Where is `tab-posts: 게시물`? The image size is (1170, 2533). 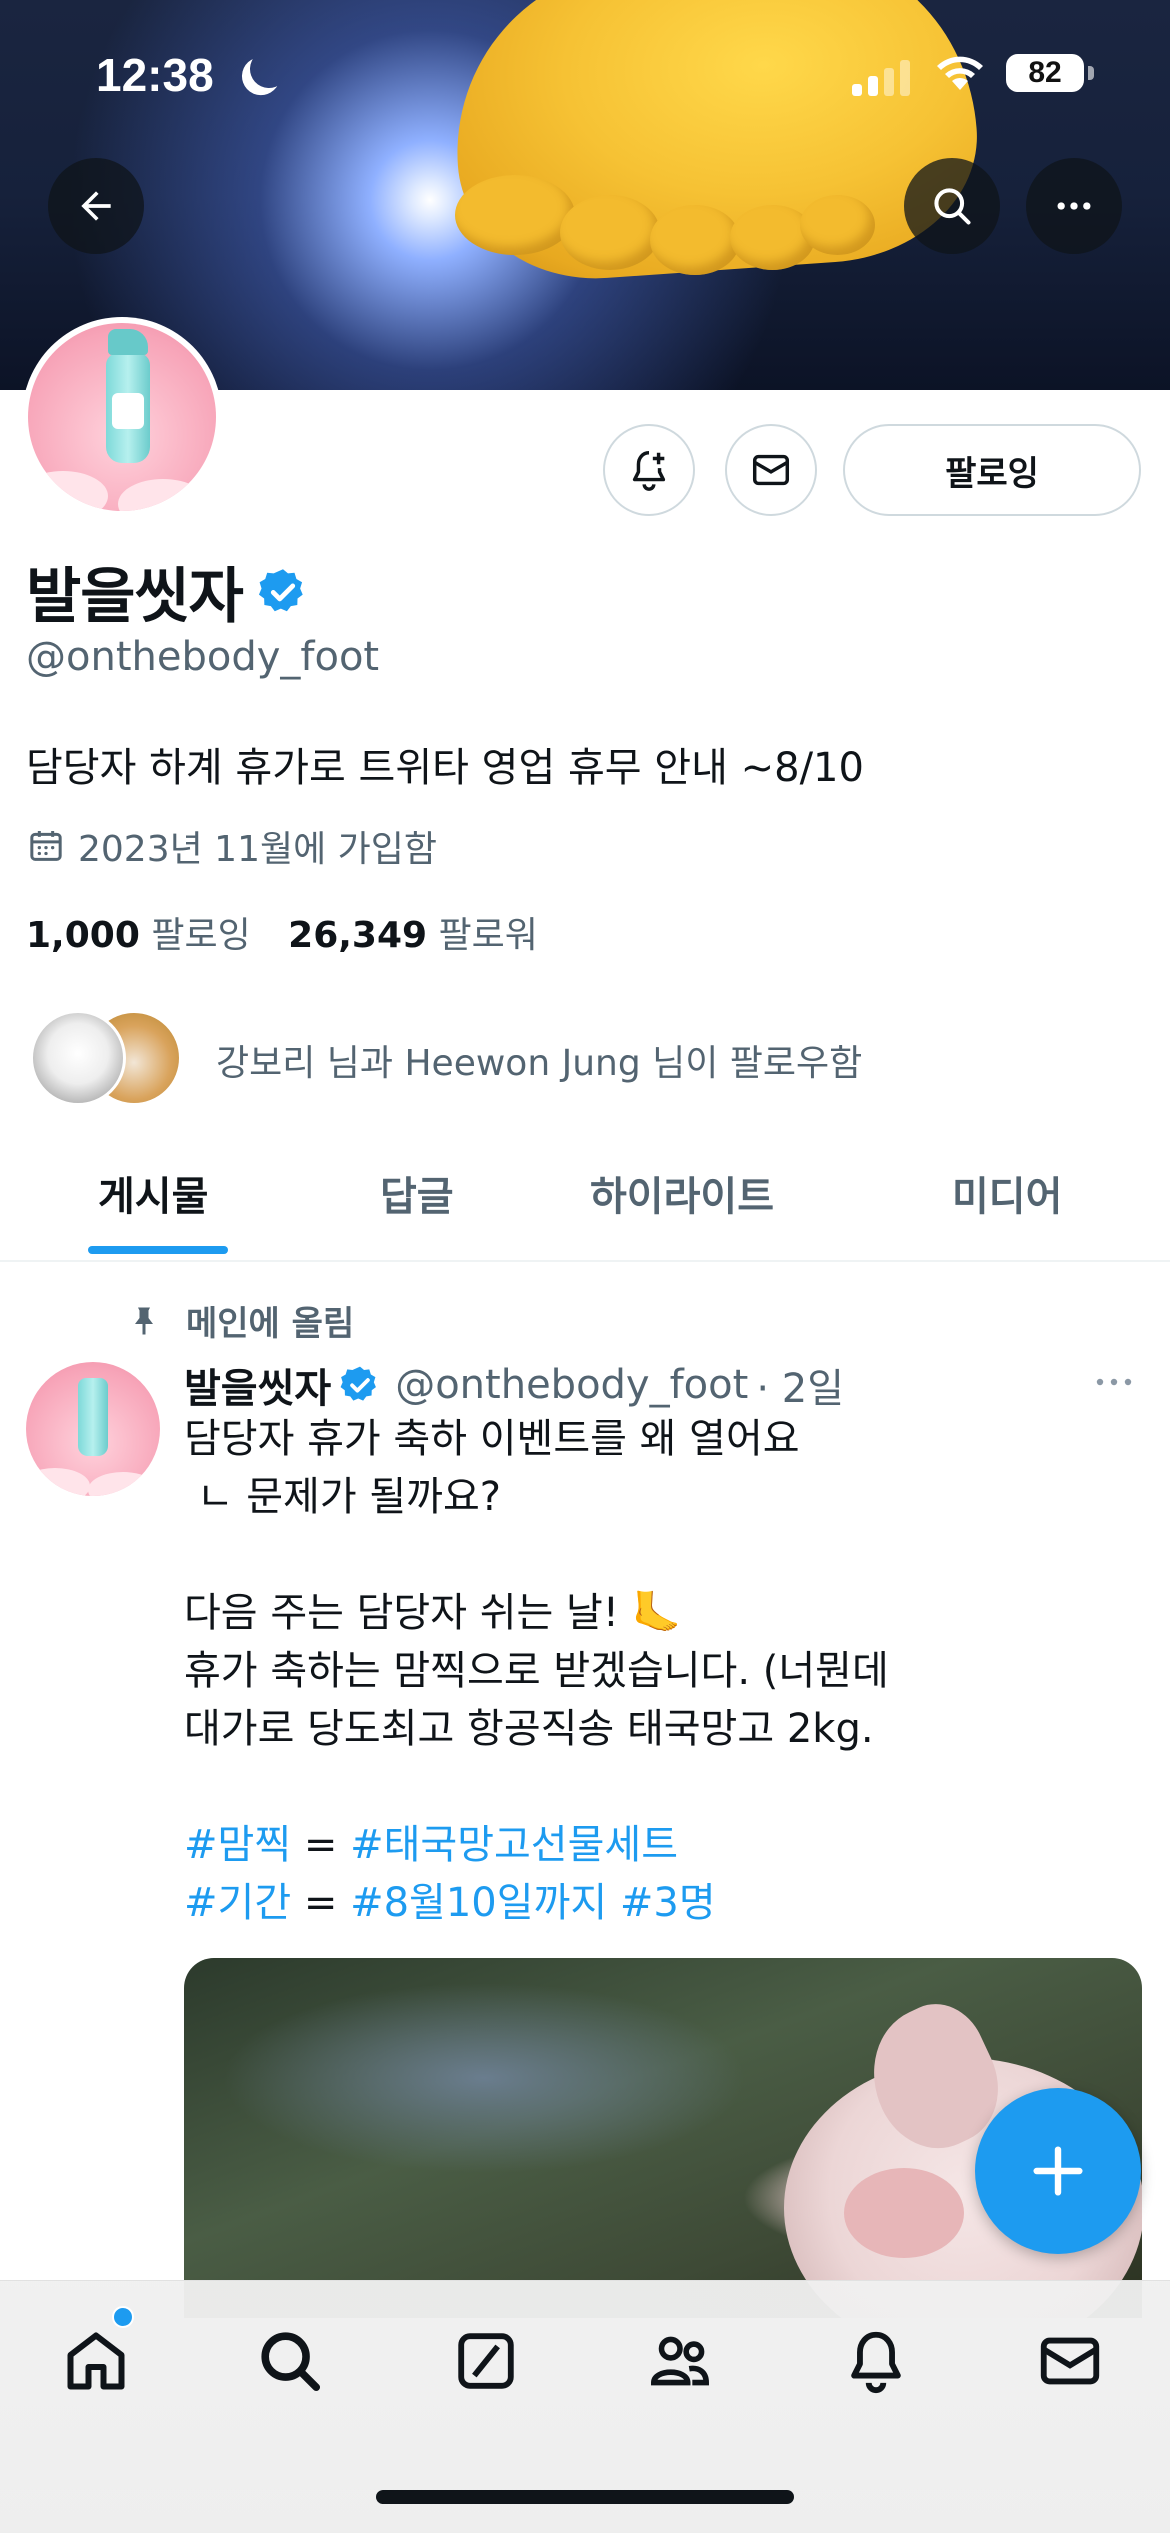 tab-posts: 게시물 is located at coordinates (153, 1193).